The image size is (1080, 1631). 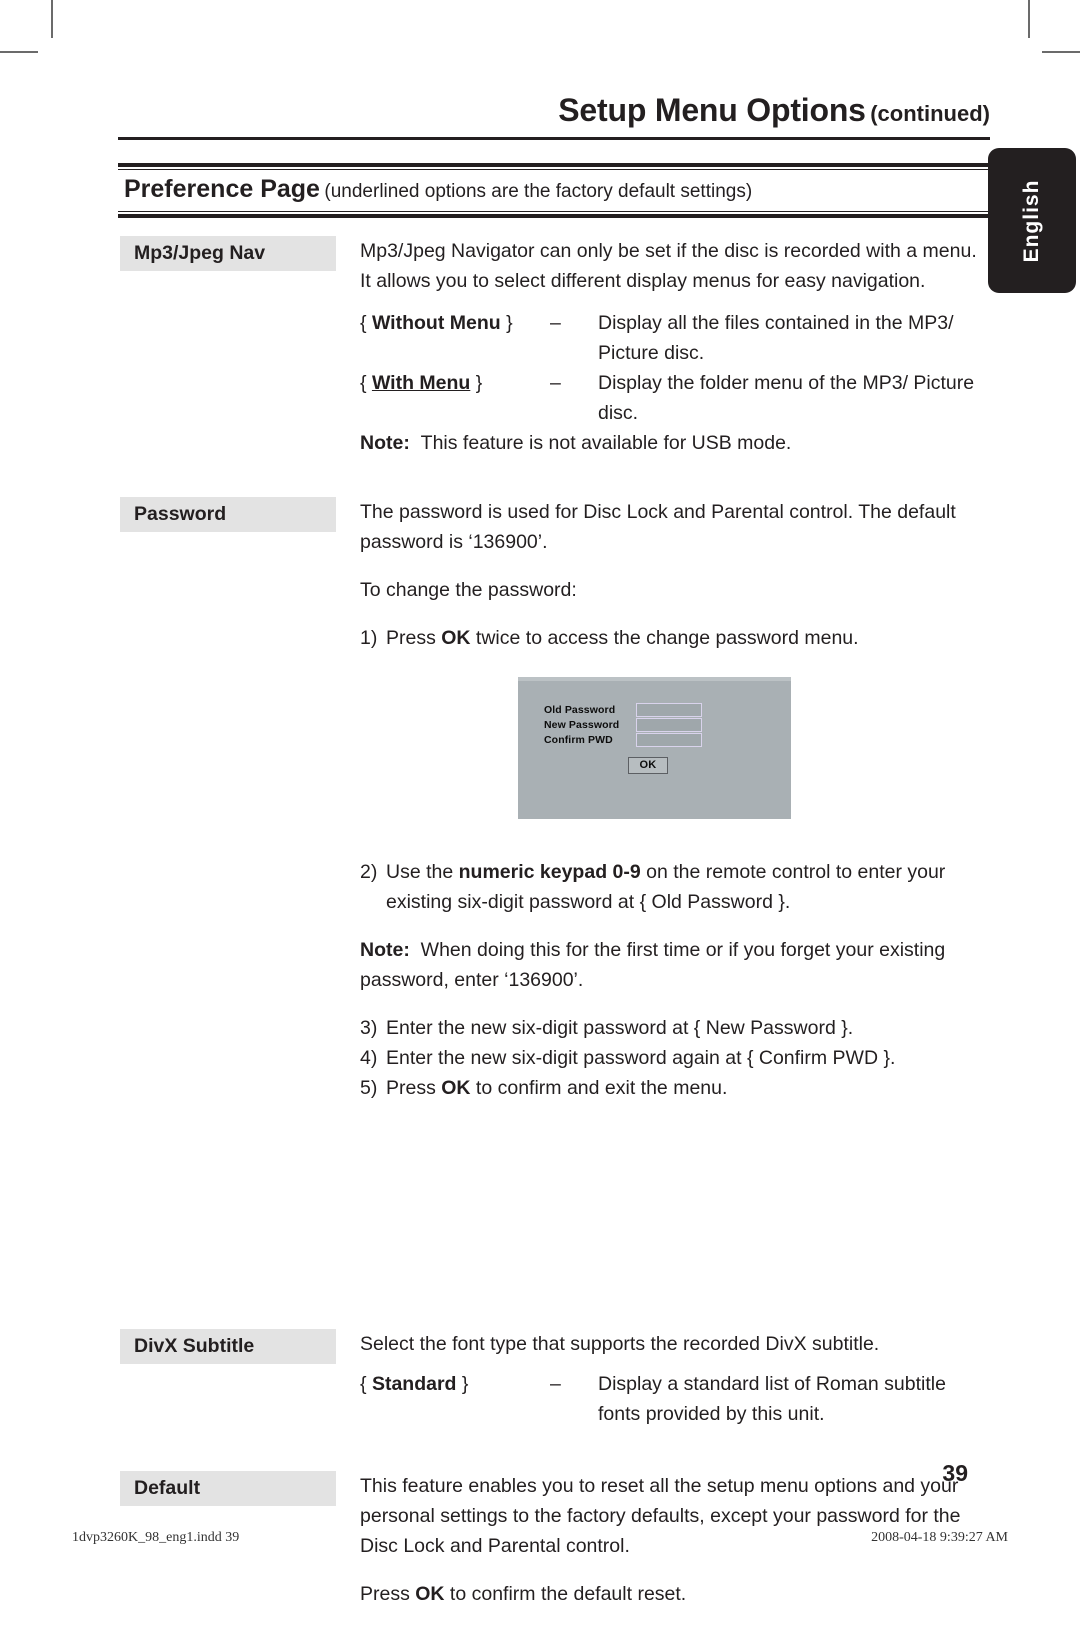 What do you see at coordinates (414, 1384) in the screenshot?
I see `divx-option-label-standard: Standard` at bounding box center [414, 1384].